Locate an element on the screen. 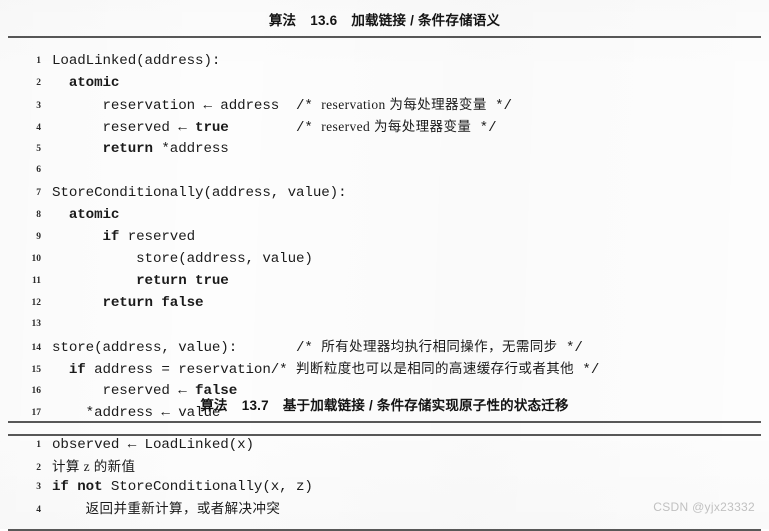  code-text: if not StoreConditionally(x, z) is located at coordinates (182, 487).